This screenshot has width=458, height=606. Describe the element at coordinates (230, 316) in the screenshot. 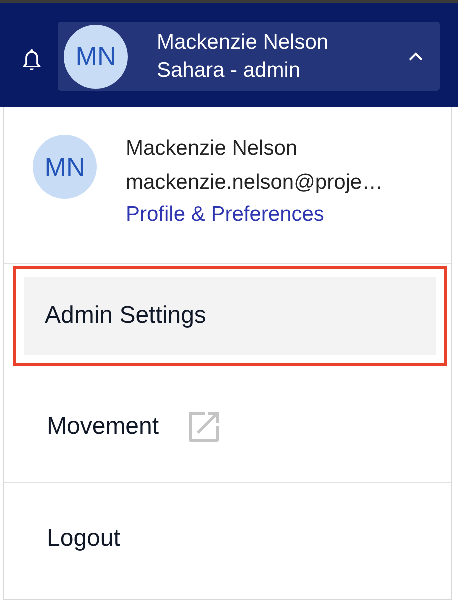

I see `menu-item: Admin Settings` at that location.